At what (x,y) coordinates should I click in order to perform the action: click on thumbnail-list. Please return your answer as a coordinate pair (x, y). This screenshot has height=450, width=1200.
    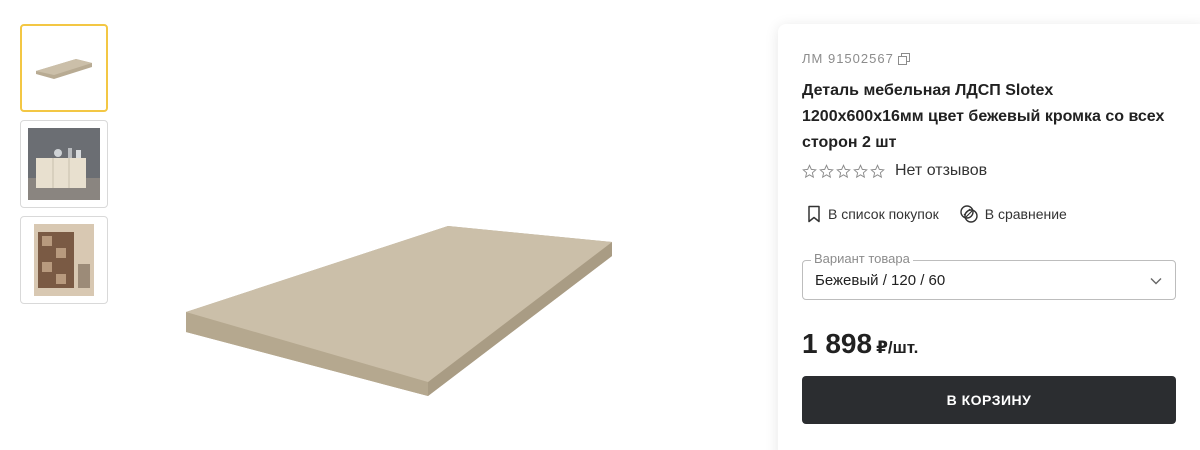
    Looking at the image, I should click on (64, 168).